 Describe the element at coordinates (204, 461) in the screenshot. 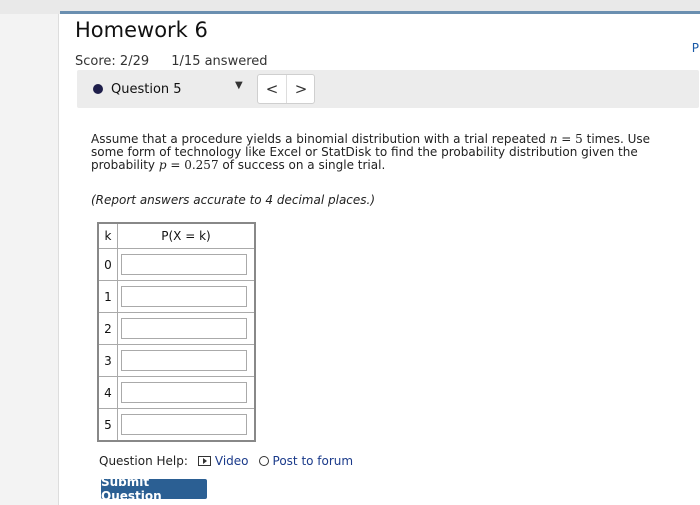

I see `video-icon` at that location.